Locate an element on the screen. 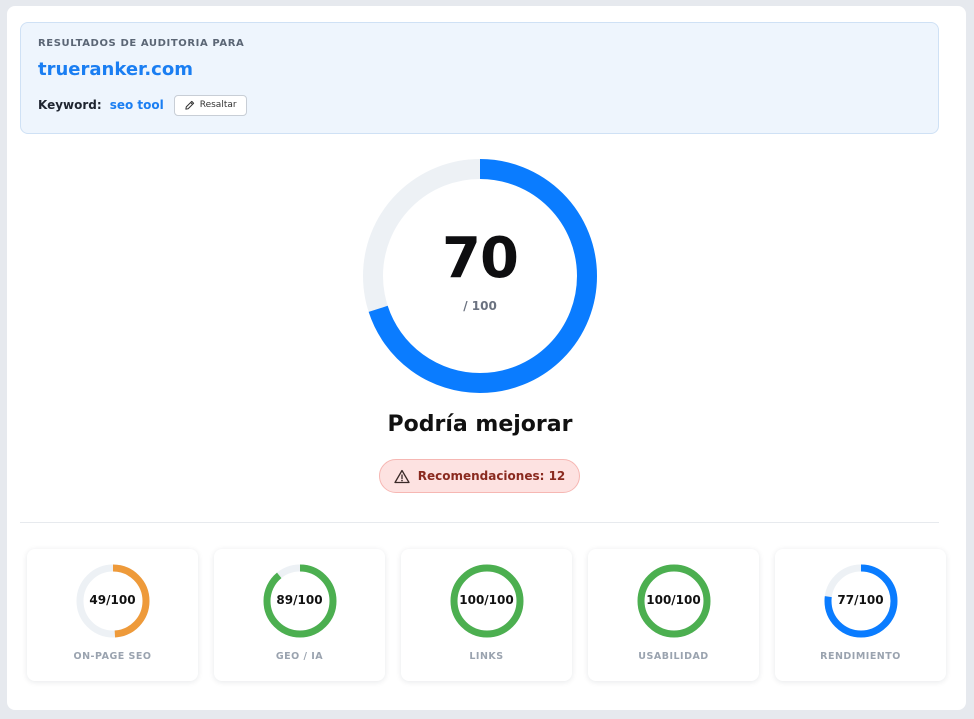 This screenshot has height=719, width=974. links-score: 100/100 is located at coordinates (486, 600).